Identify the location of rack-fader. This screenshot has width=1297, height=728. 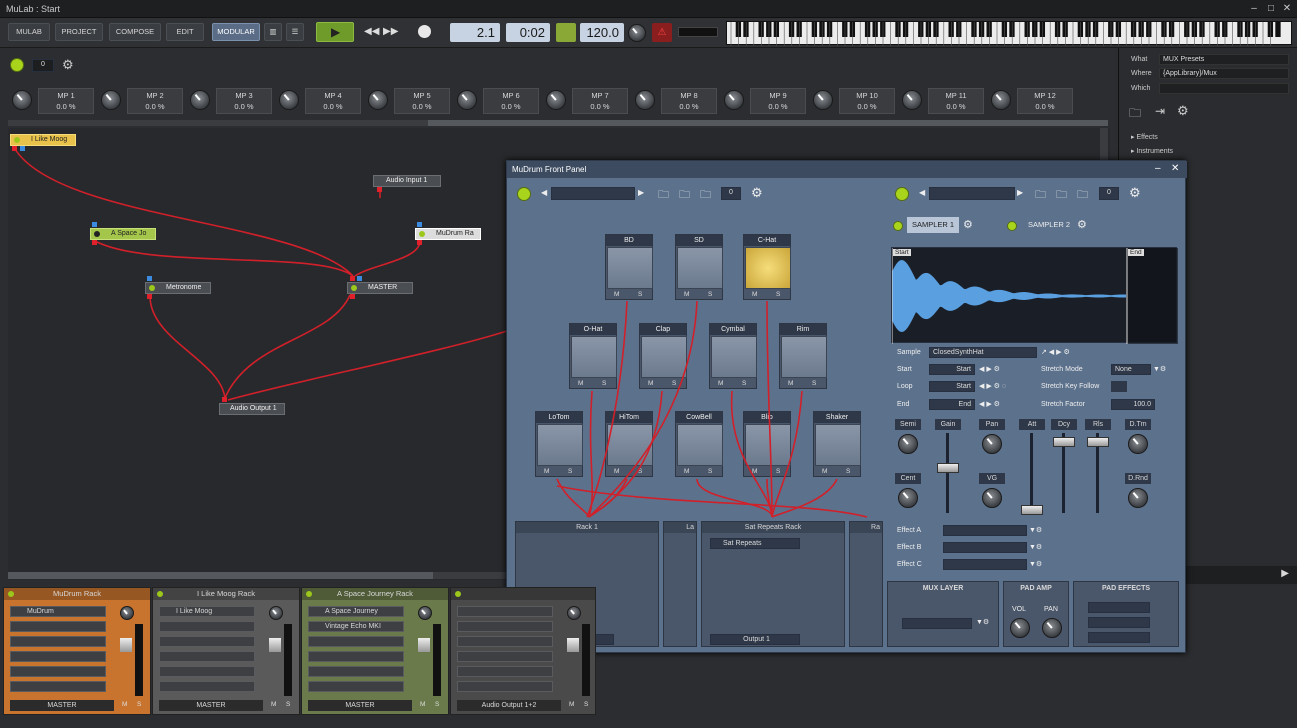
(424, 645).